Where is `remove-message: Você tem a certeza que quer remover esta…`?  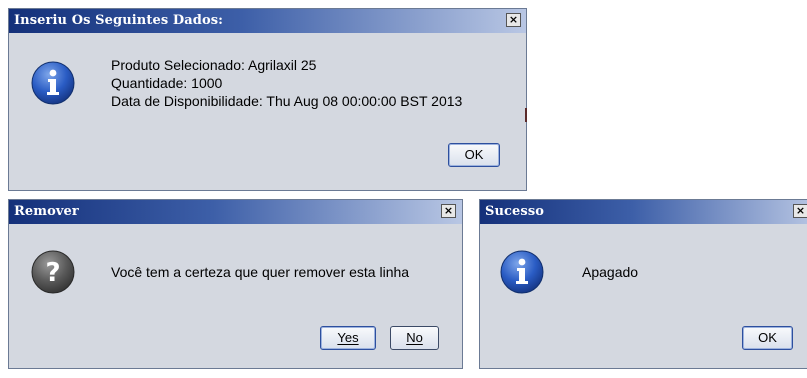 remove-message: Você tem a certeza que quer remover esta… is located at coordinates (260, 272).